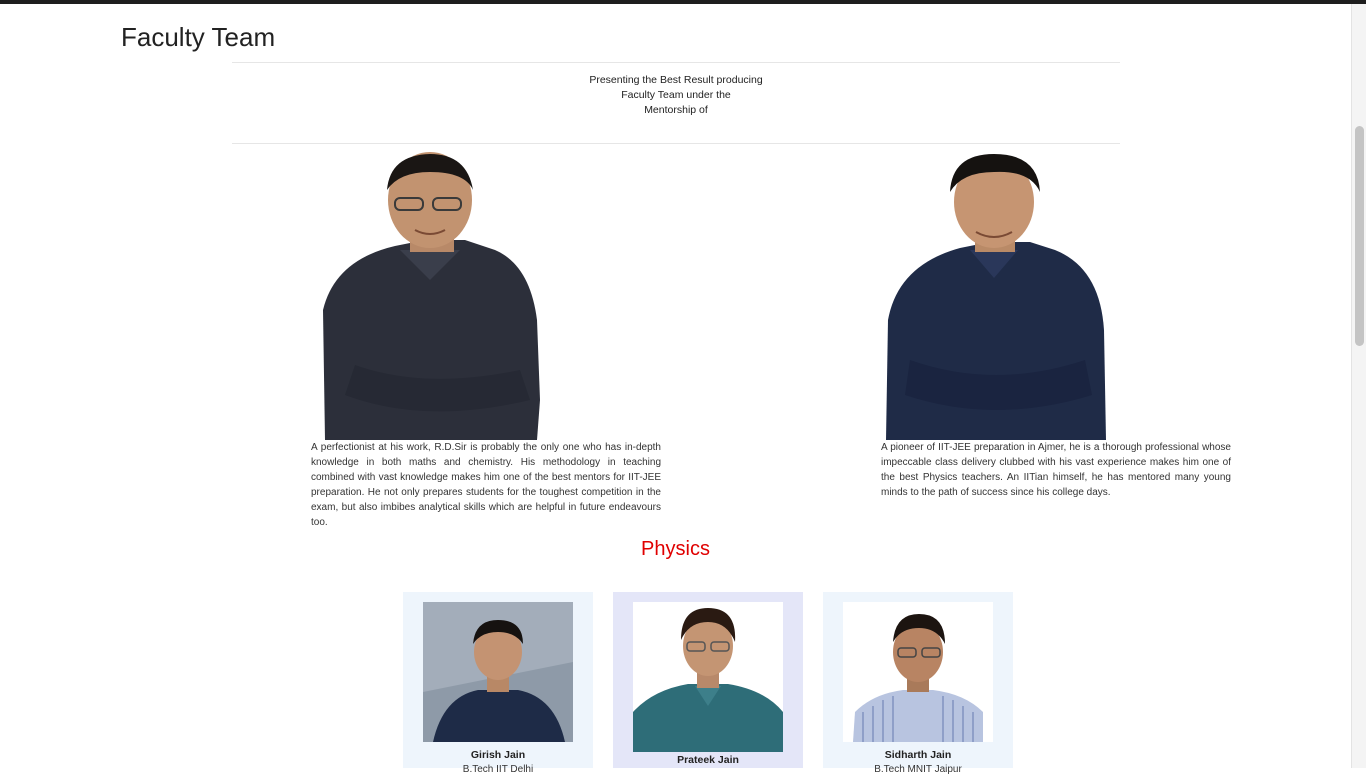 This screenshot has height=775, width=1366. Describe the element at coordinates (676, 110) in the screenshot. I see `intro-line-3: Mentorship of` at that location.